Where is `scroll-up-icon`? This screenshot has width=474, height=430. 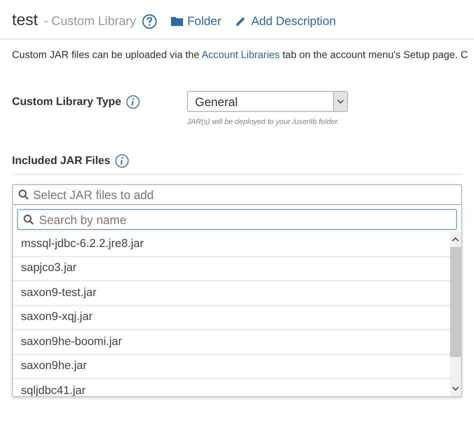
scroll-up-icon is located at coordinates (455, 239).